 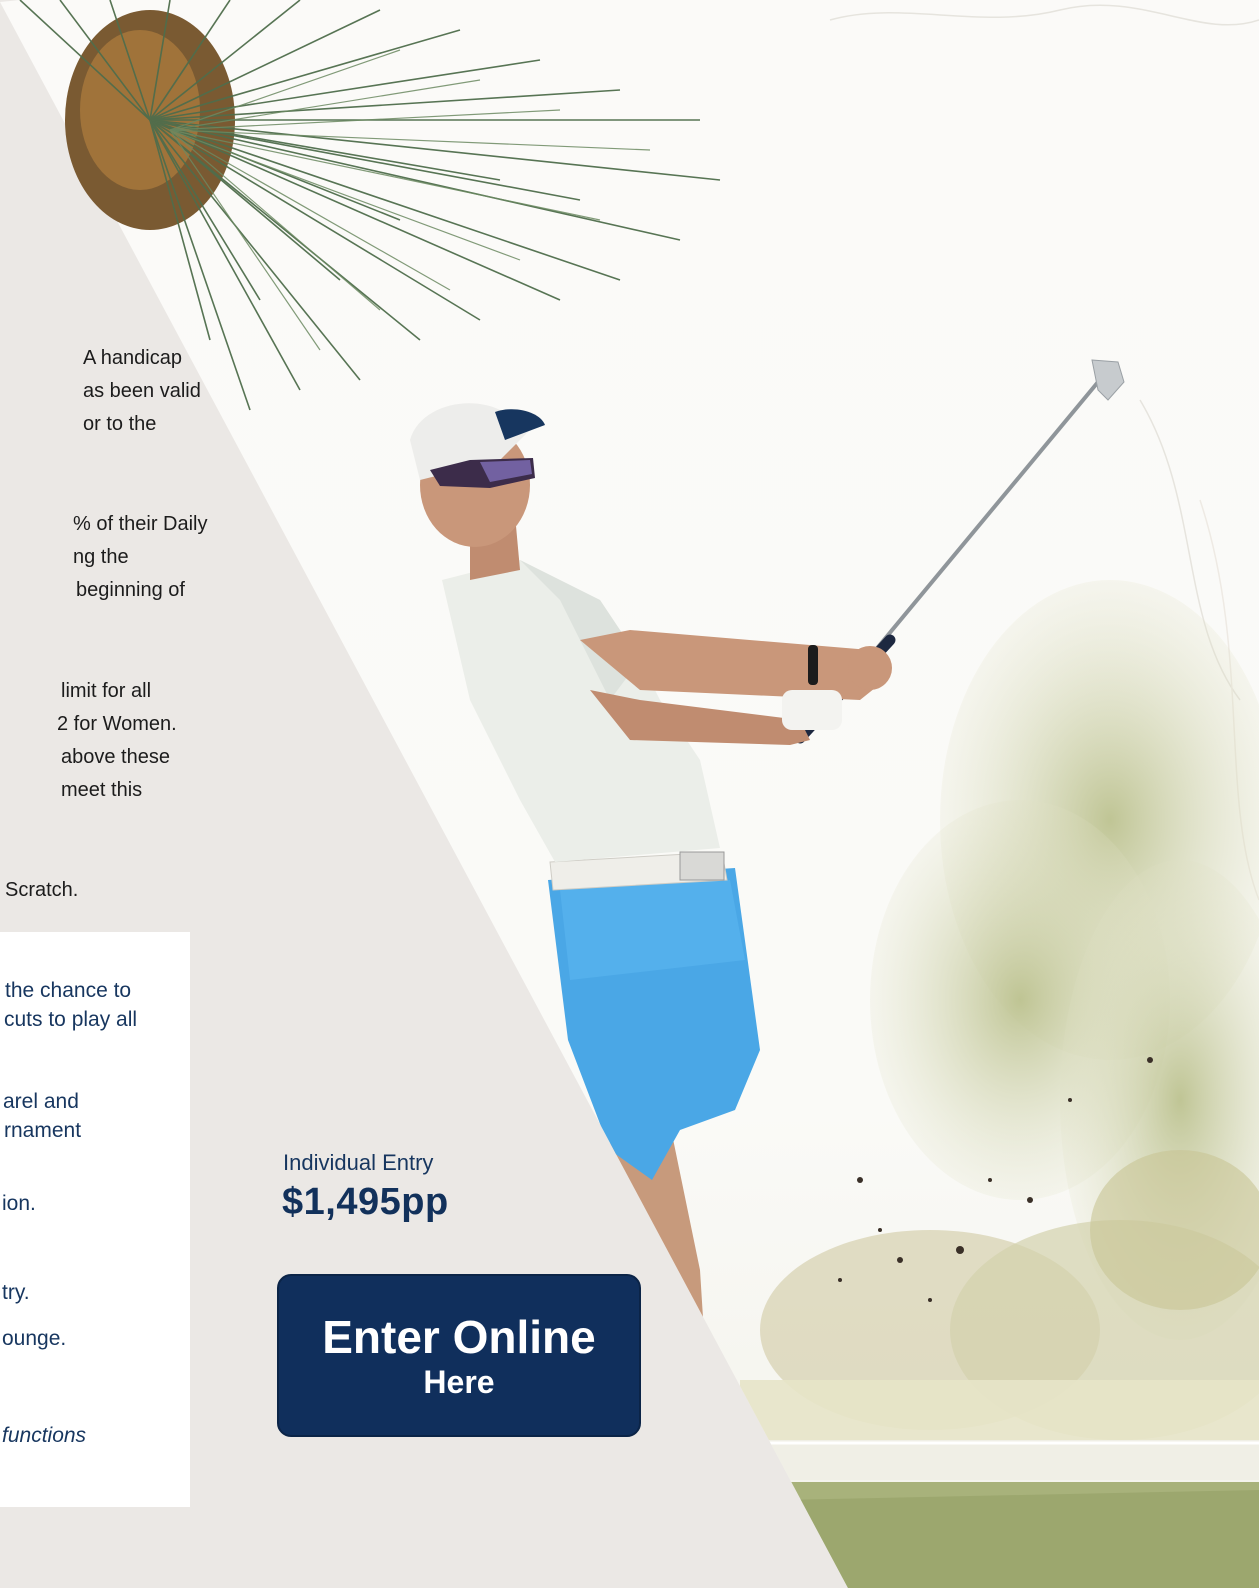 What do you see at coordinates (34, 1338) in the screenshot?
I see `inclusion-line: ounge.` at bounding box center [34, 1338].